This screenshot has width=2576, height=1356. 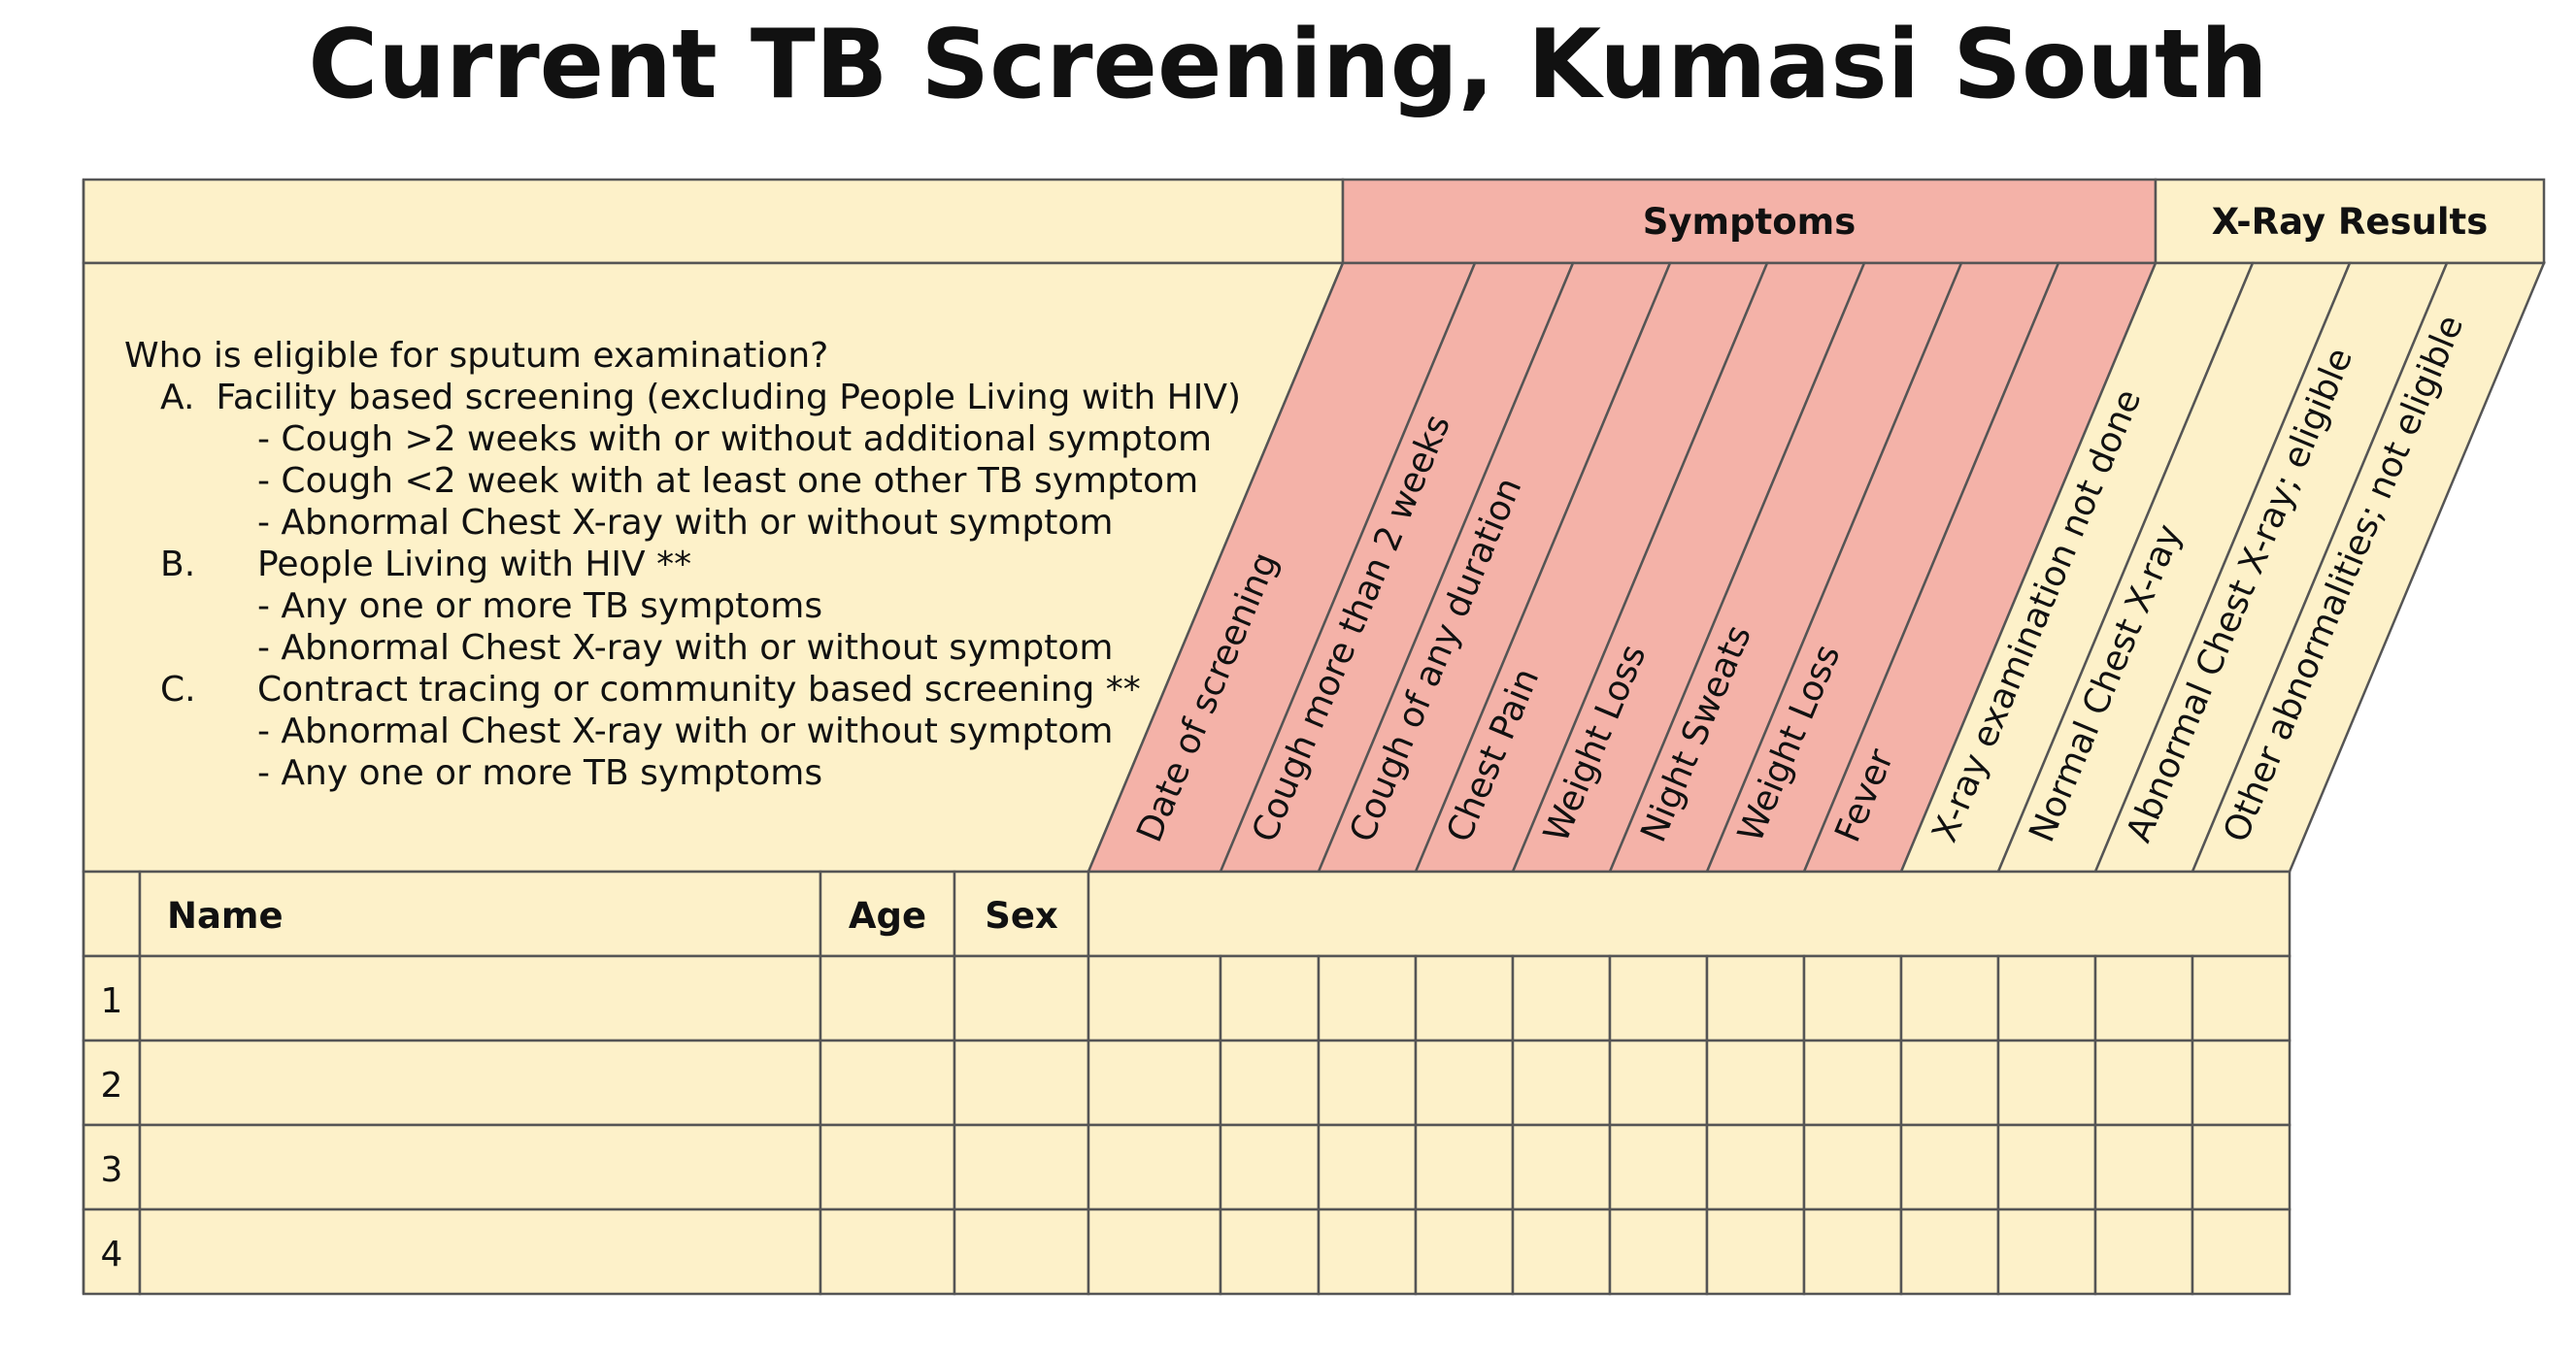 What do you see at coordinates (477, 356) in the screenshot?
I see `eligibility-question: Who is eligible for sputum examination?` at bounding box center [477, 356].